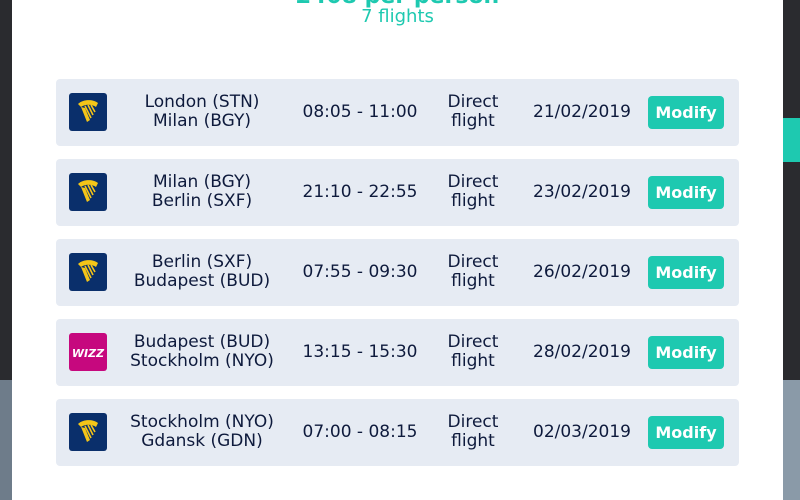 The image size is (800, 500). Describe the element at coordinates (202, 262) in the screenshot. I see `origin-airport: Berlin (SXF)` at that location.